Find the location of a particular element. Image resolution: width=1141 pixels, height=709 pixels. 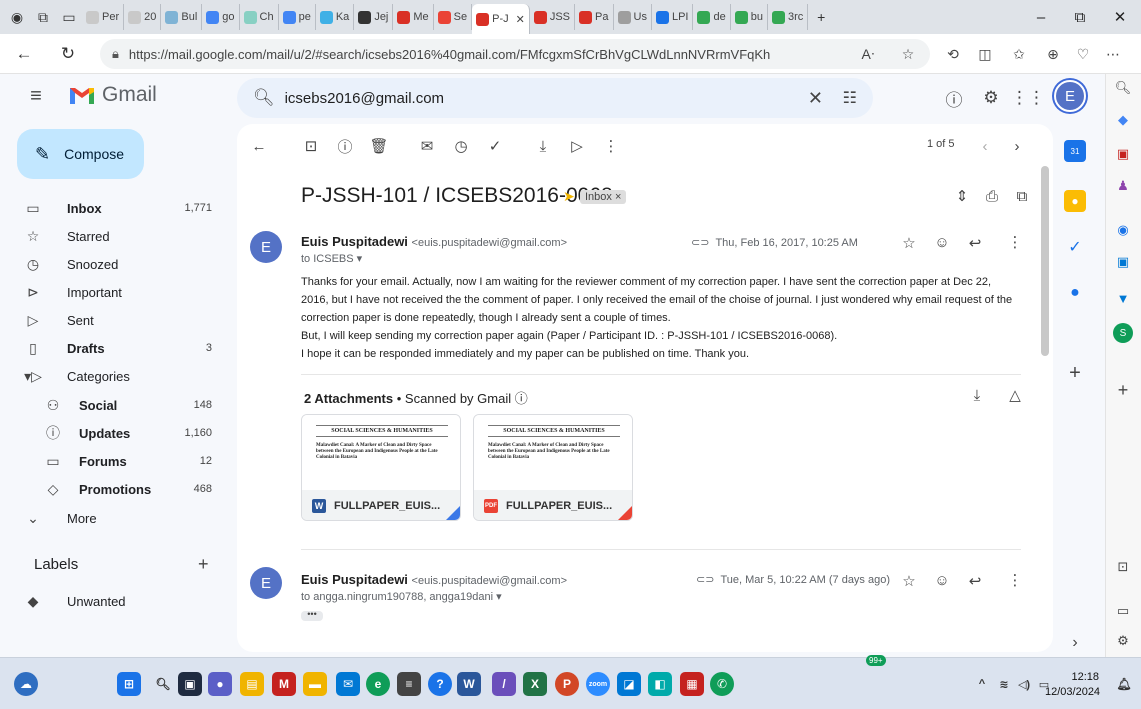

browser-tab: Pa is located at coordinates (594, 17).